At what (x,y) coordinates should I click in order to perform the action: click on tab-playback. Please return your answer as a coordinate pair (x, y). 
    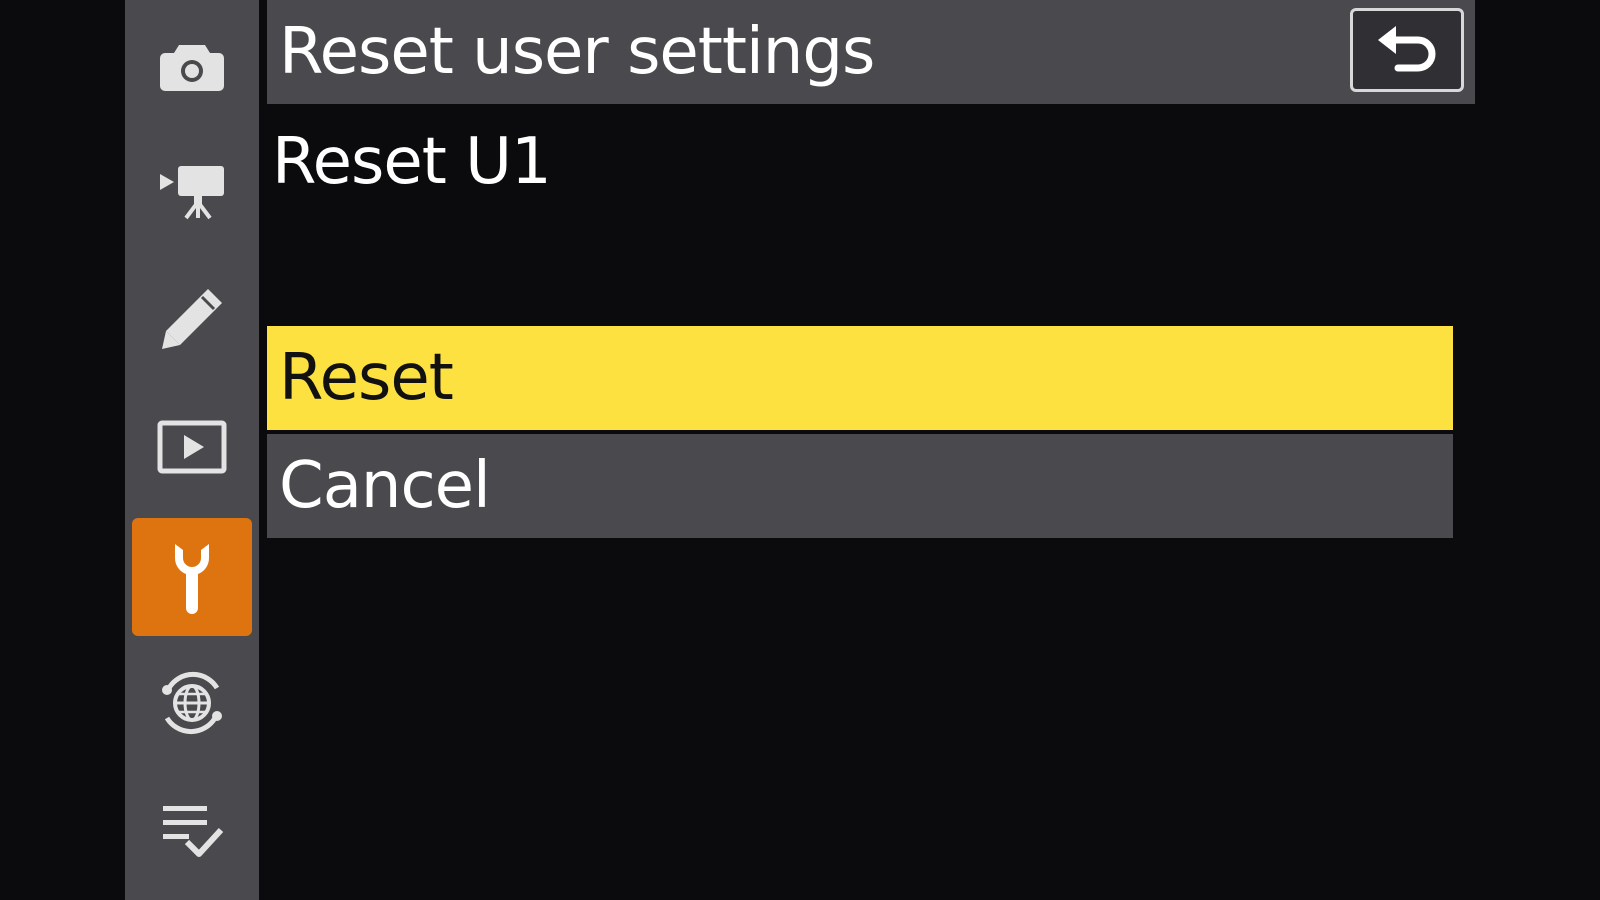
    Looking at the image, I should click on (192, 447).